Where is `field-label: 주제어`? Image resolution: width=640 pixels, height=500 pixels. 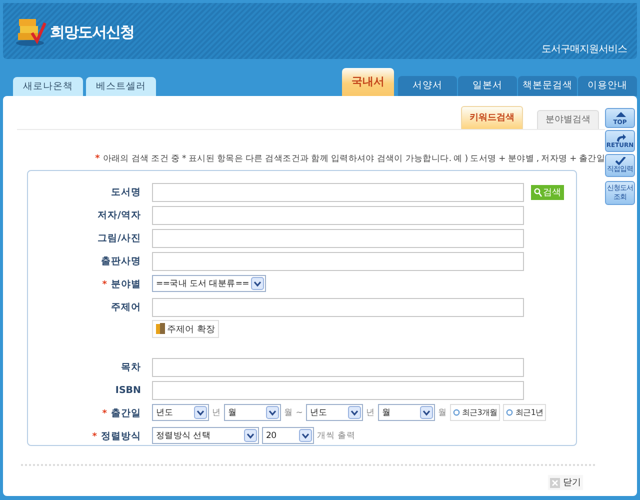
field-label: 주제어 is located at coordinates (126, 307).